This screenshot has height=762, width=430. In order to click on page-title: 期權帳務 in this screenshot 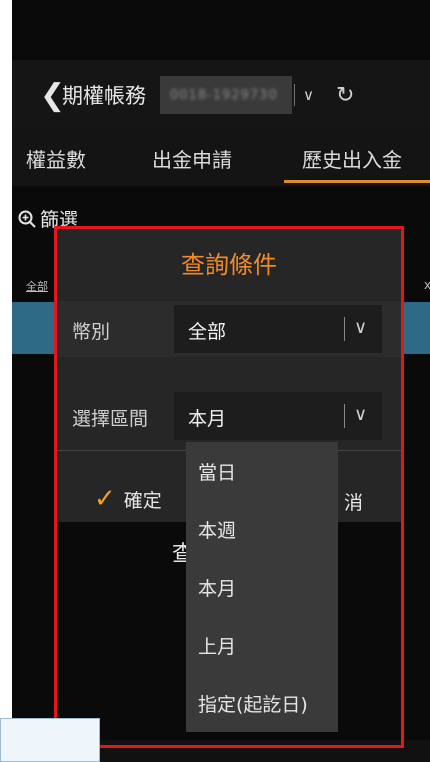, I will do `click(104, 96)`.